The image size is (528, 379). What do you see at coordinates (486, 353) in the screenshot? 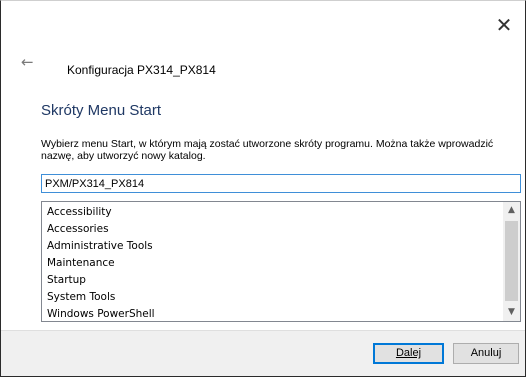
I see `cancel-button: Anuluj` at bounding box center [486, 353].